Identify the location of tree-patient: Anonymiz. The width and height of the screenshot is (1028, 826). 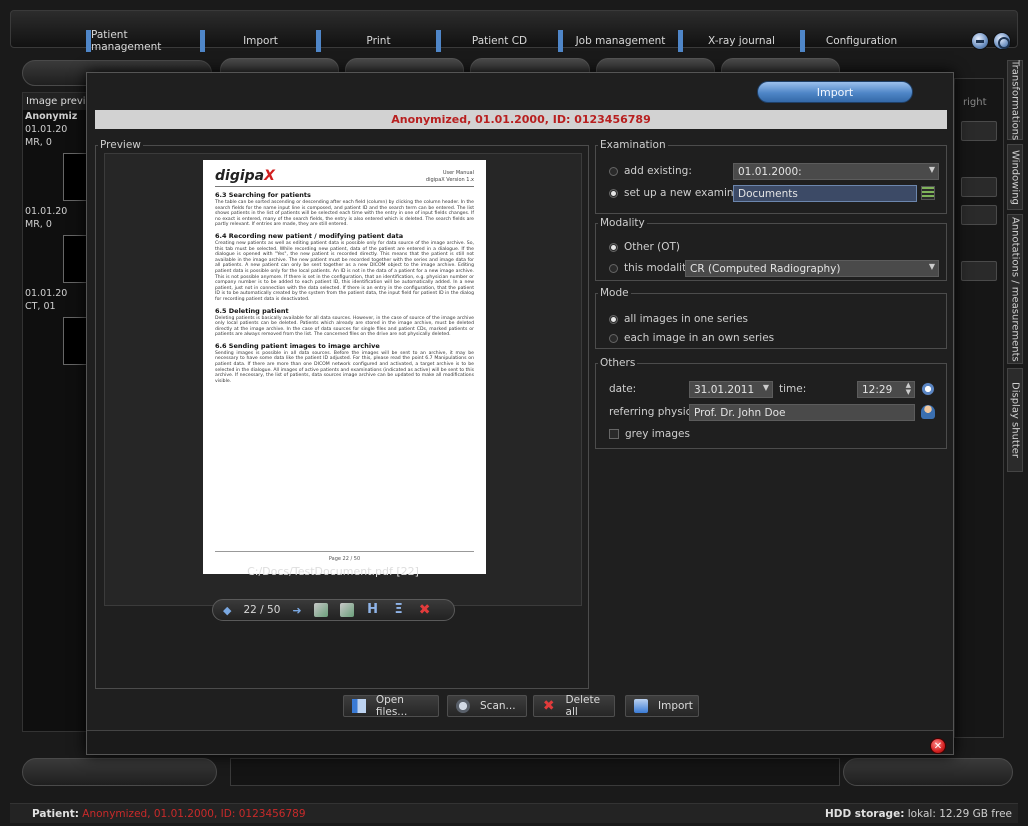
(57, 116).